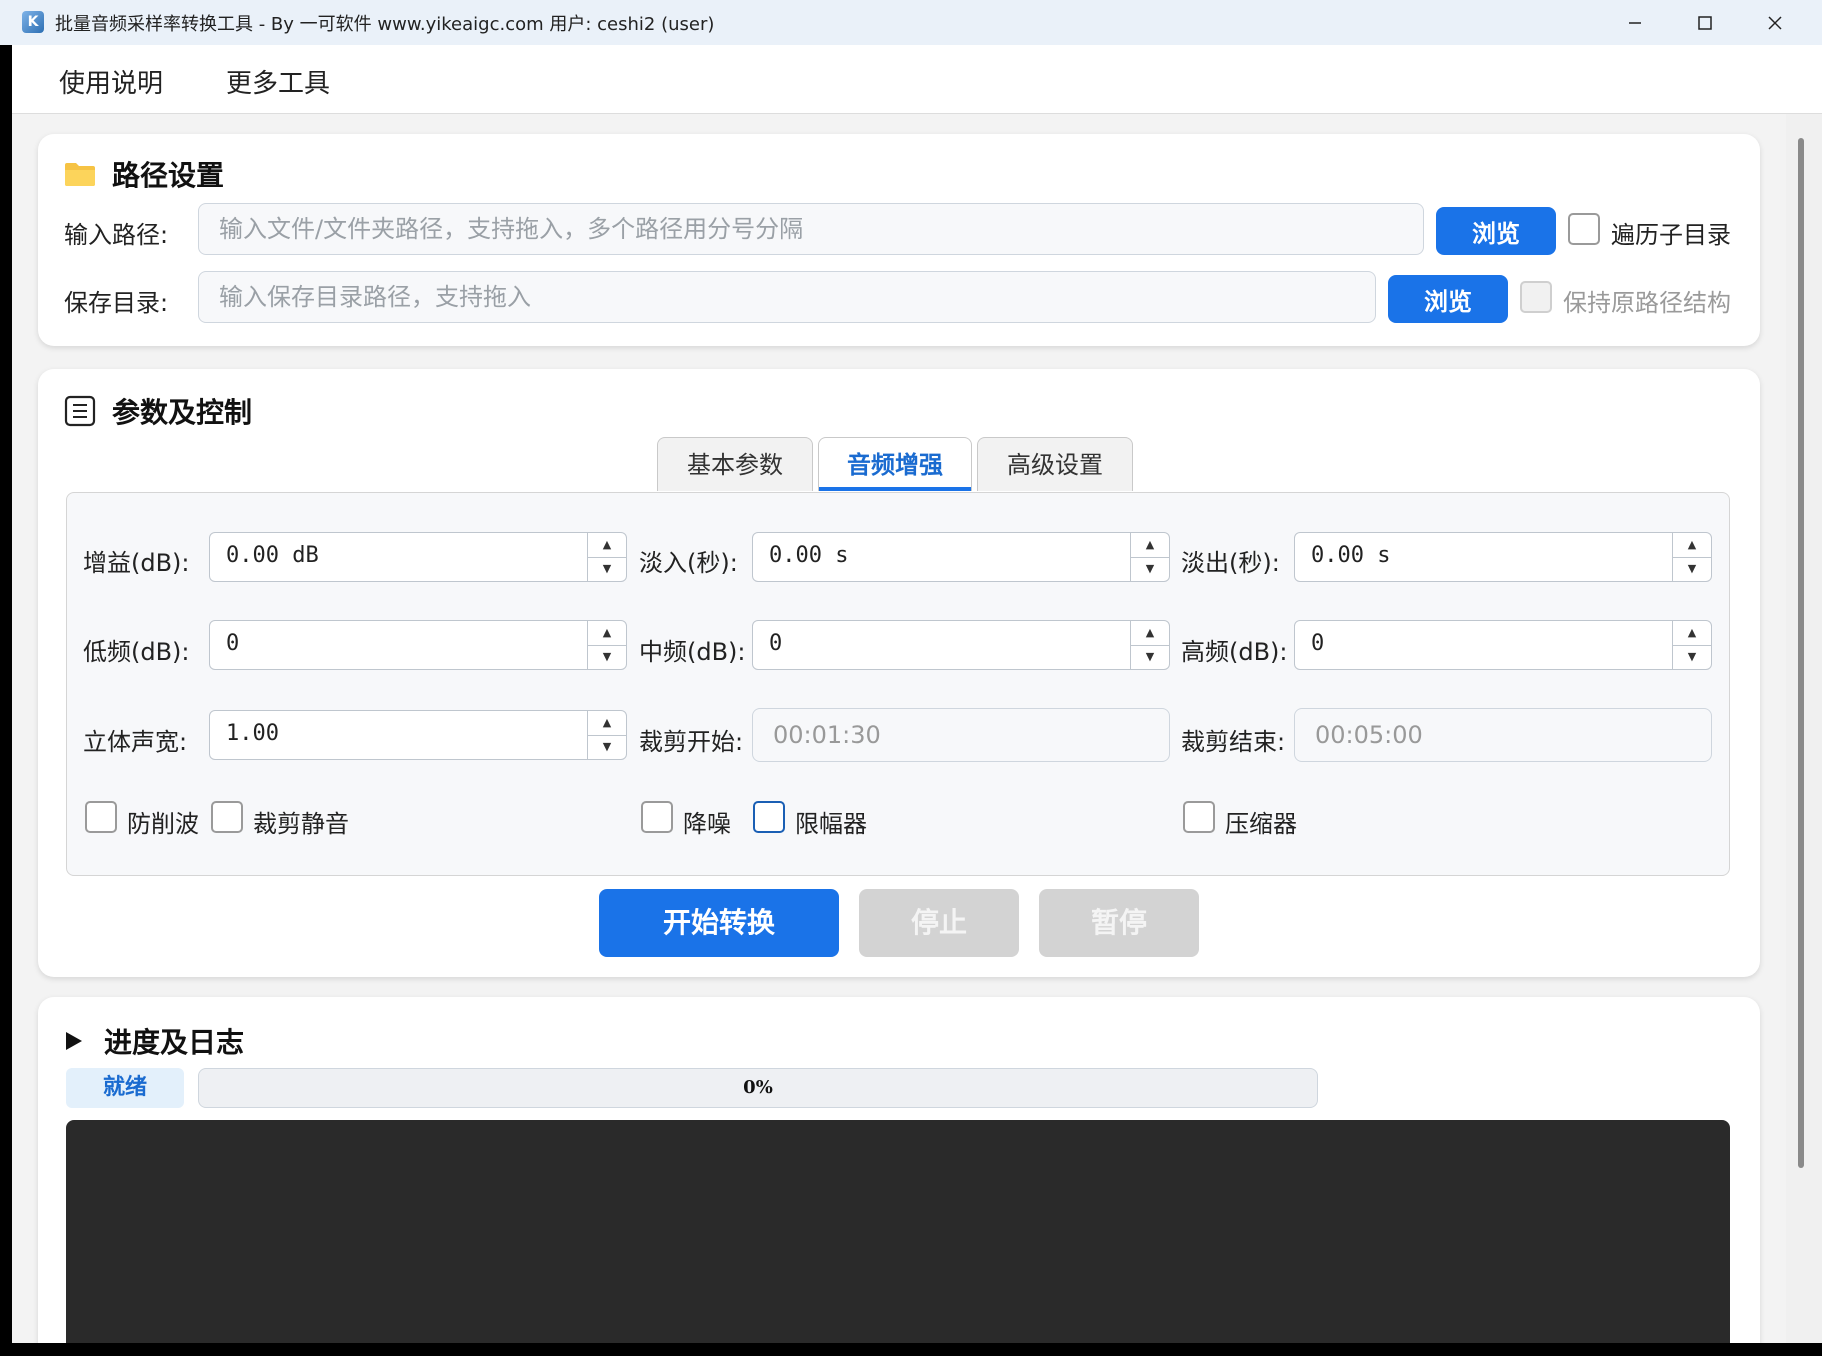  Describe the element at coordinates (691, 742) in the screenshot. I see `trim-start-label: 裁剪开始:` at that location.